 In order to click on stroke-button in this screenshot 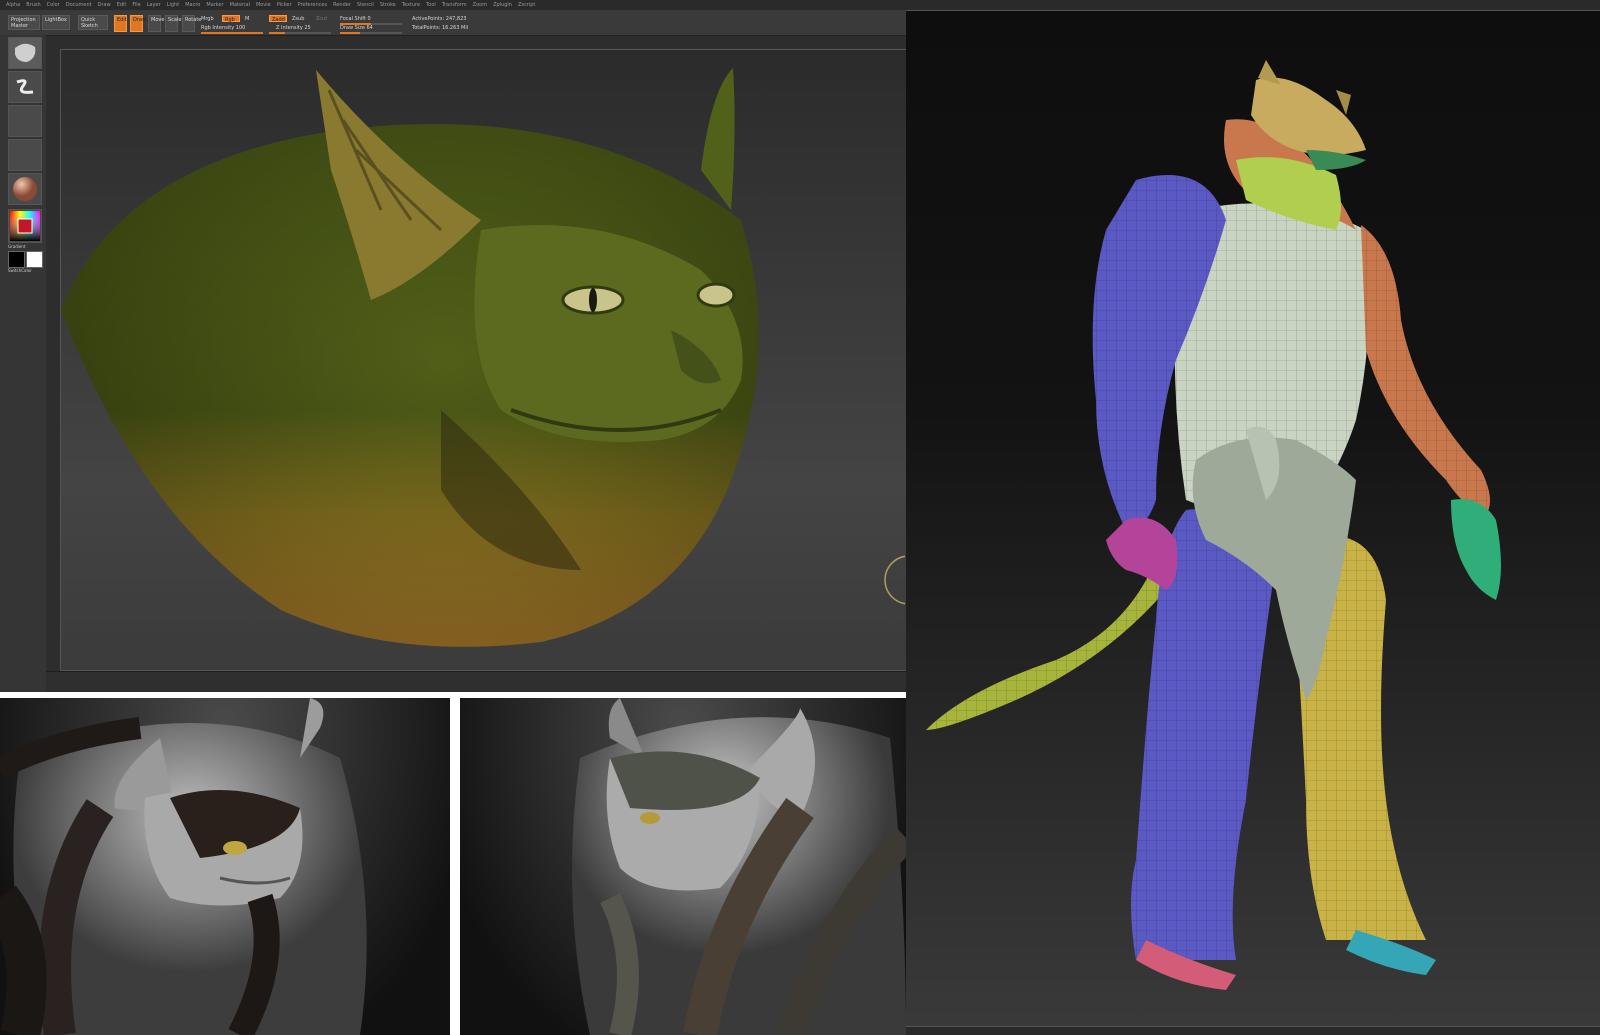, I will do `click(25, 121)`.